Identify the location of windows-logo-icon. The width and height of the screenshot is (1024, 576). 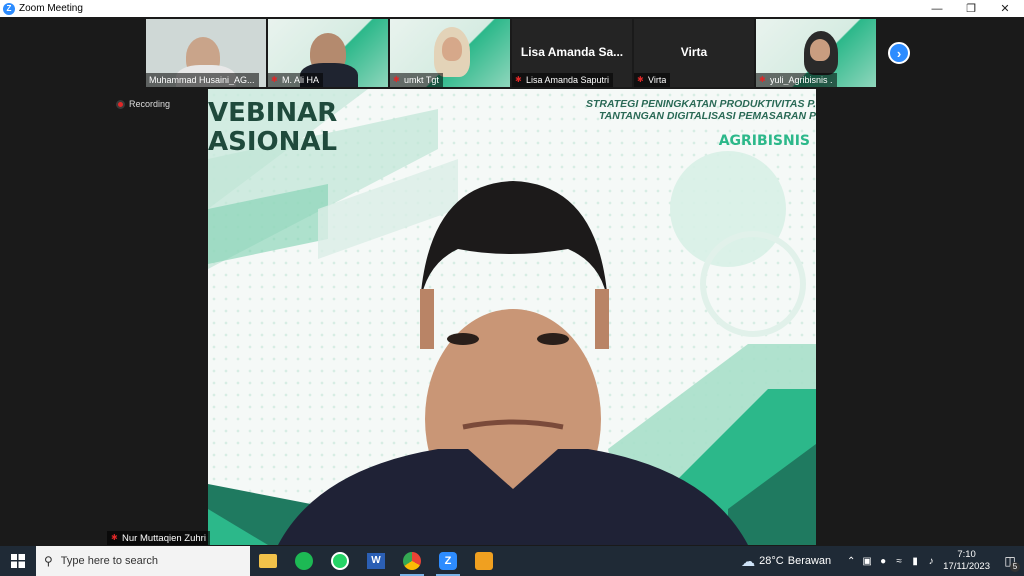
(18, 561).